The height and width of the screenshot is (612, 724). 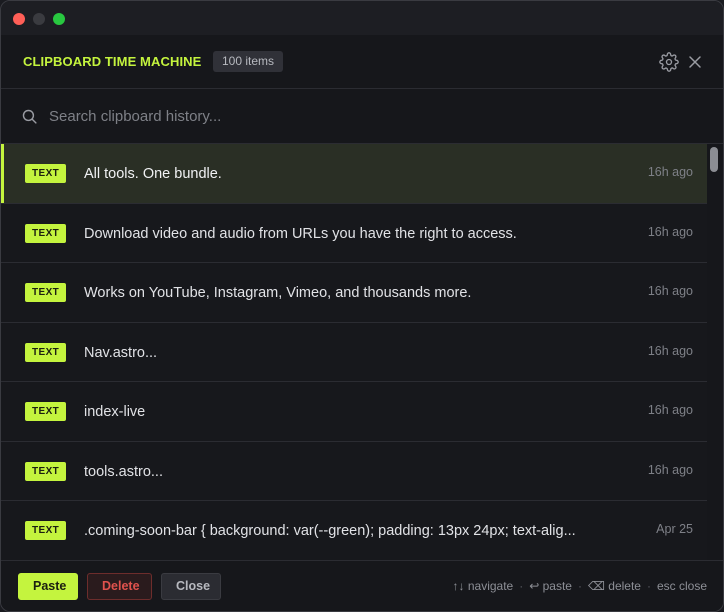 I want to click on item-text: All tools. One bundle., so click(x=153, y=174).